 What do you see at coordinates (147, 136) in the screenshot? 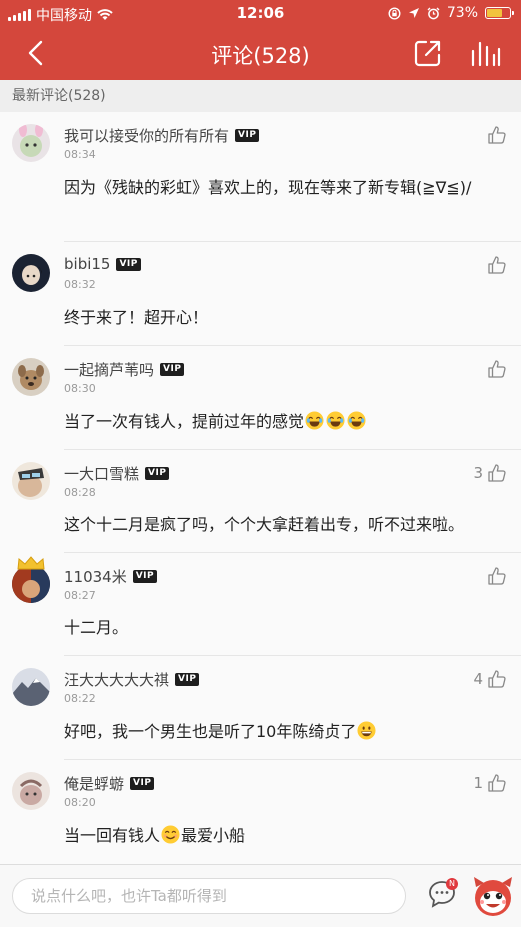
I see `username-text: 我可以接受你的所有所有` at bounding box center [147, 136].